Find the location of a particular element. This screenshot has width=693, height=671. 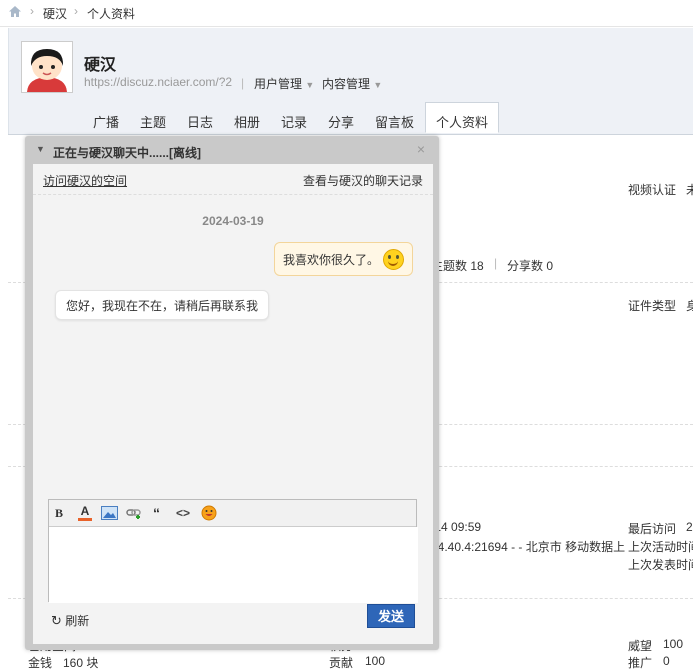

prestige-label: 威望 is located at coordinates (640, 646).